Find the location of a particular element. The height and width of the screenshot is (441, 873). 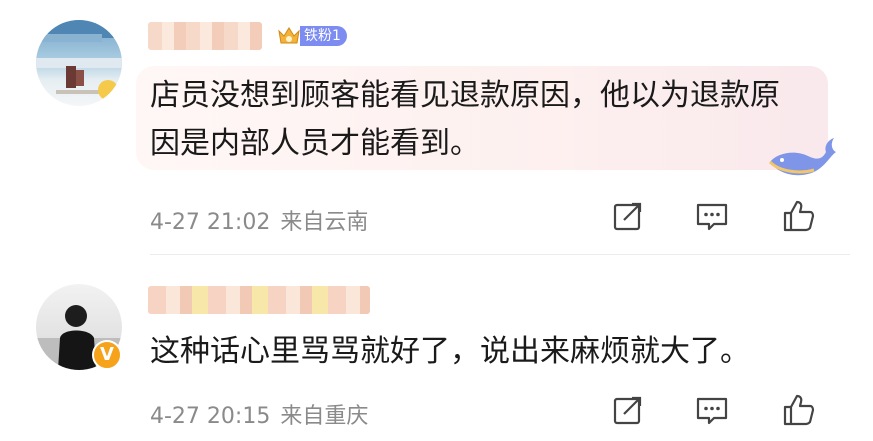

comment-time: 4-27 21:02 is located at coordinates (210, 222).